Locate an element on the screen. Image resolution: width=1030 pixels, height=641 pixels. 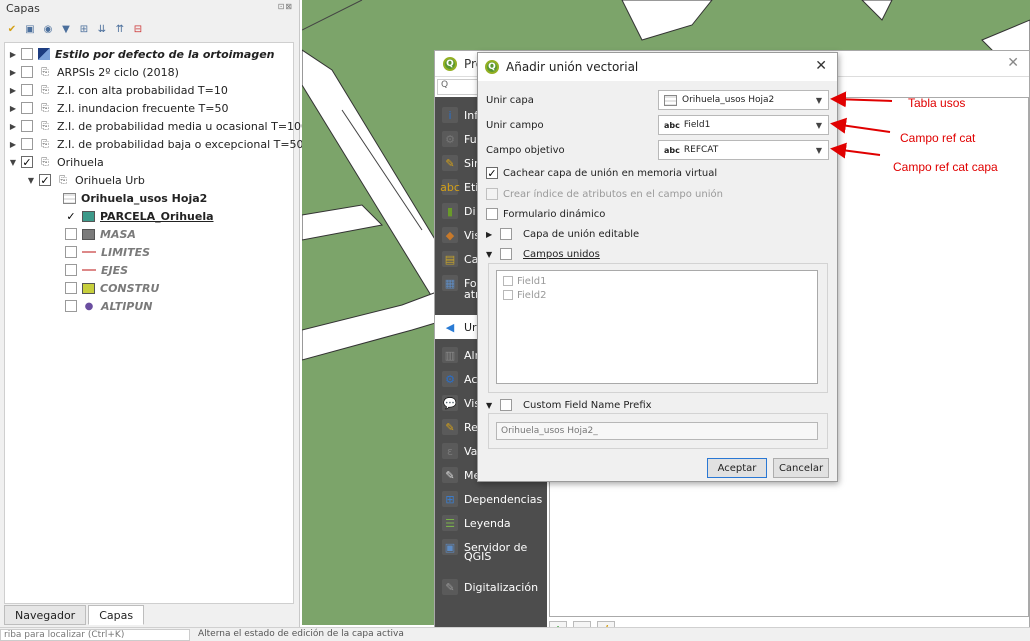
layer-item: CONSTRU is located at coordinates (111, 288).